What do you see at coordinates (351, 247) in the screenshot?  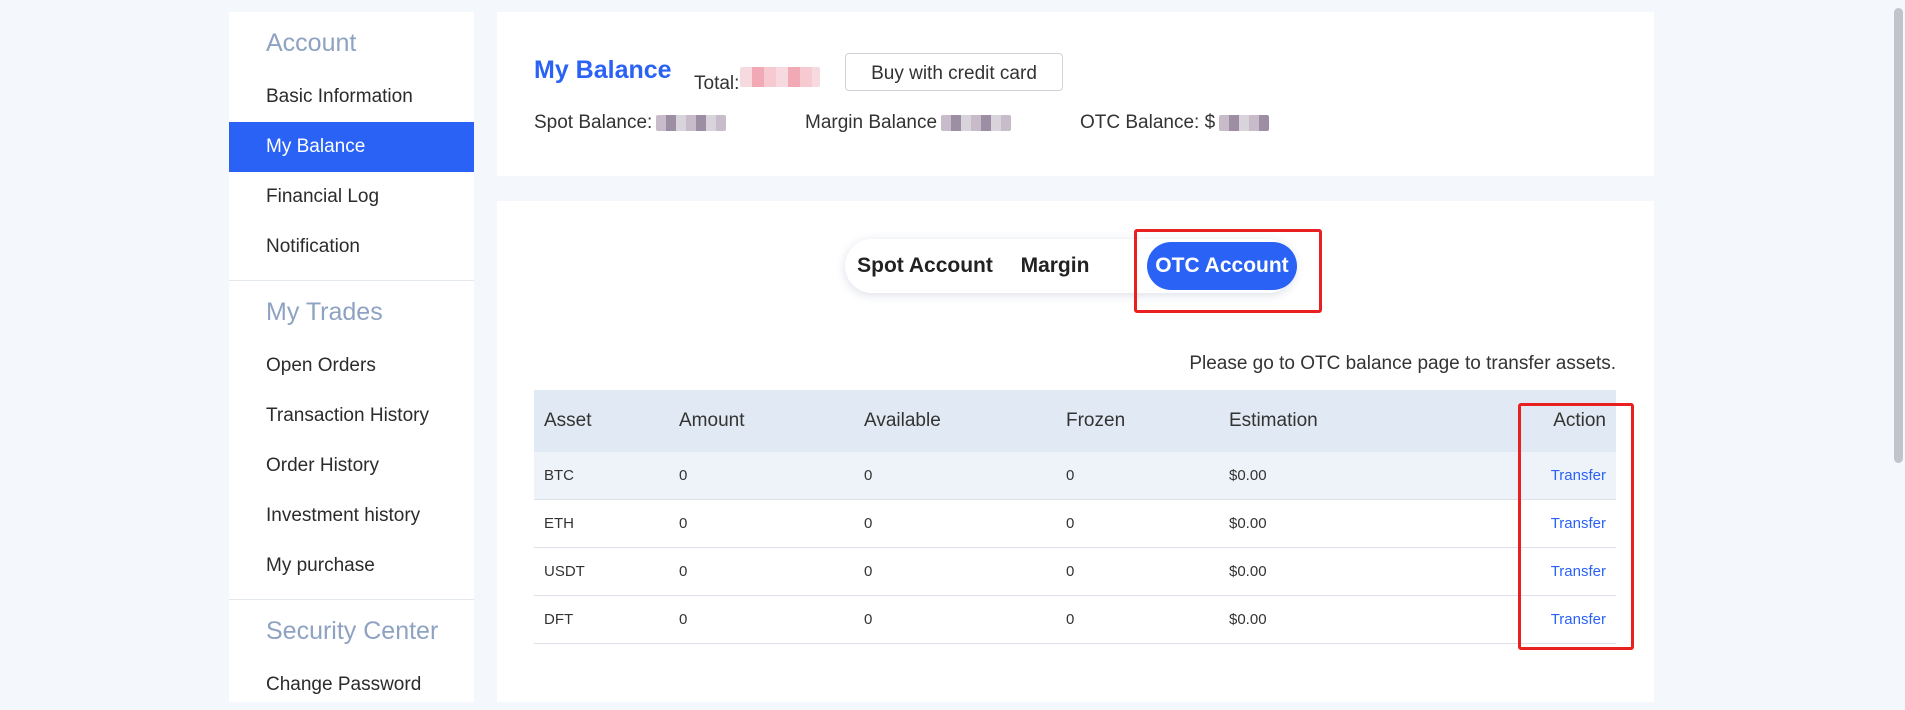 I see `sidebar-item-notification: Notification` at bounding box center [351, 247].